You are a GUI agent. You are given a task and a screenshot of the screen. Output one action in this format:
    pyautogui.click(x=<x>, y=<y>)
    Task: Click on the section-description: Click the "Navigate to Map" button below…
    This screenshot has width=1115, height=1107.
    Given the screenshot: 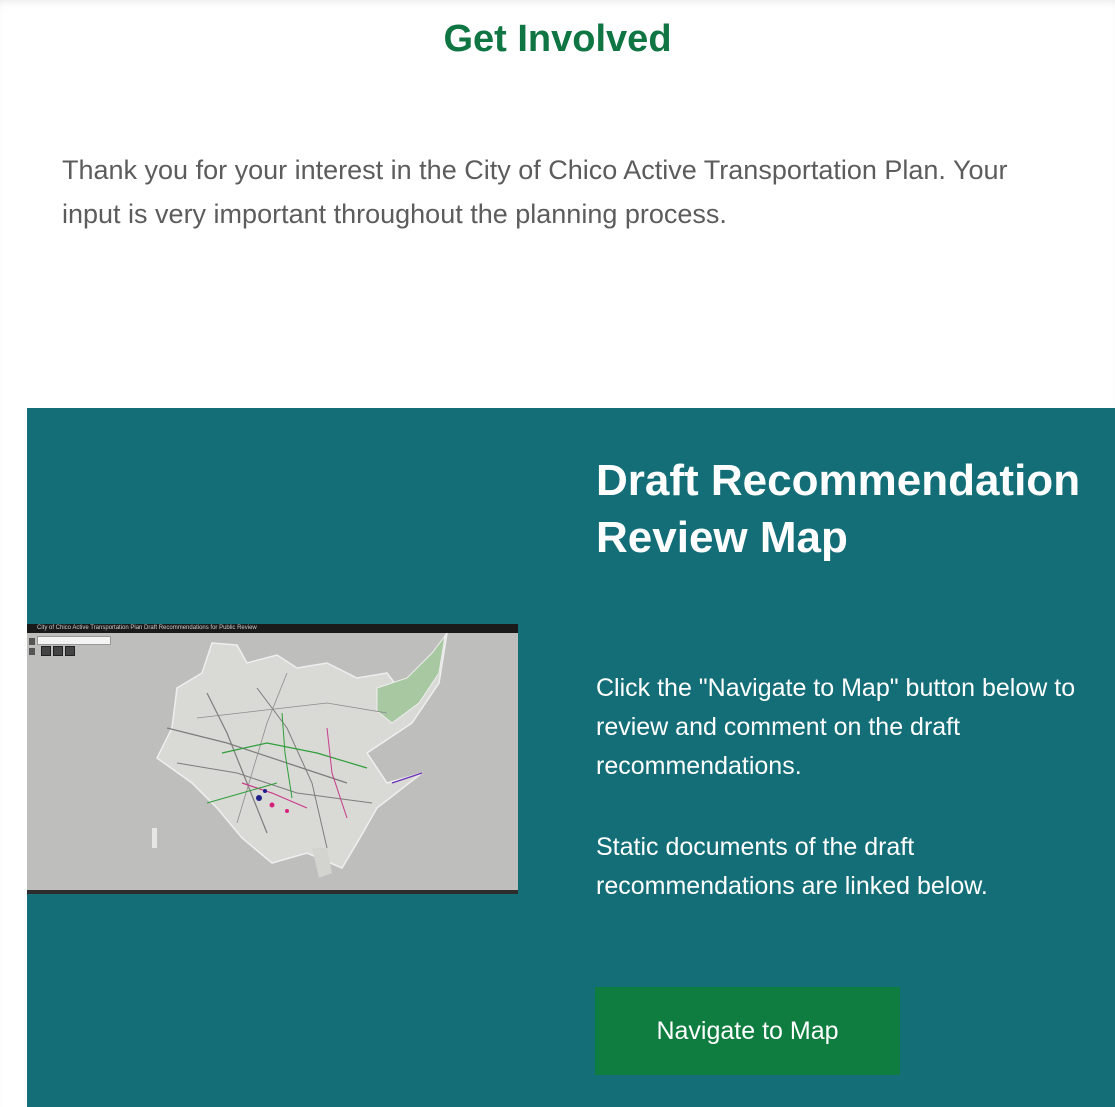 What is the action you would take?
    pyautogui.click(x=836, y=727)
    